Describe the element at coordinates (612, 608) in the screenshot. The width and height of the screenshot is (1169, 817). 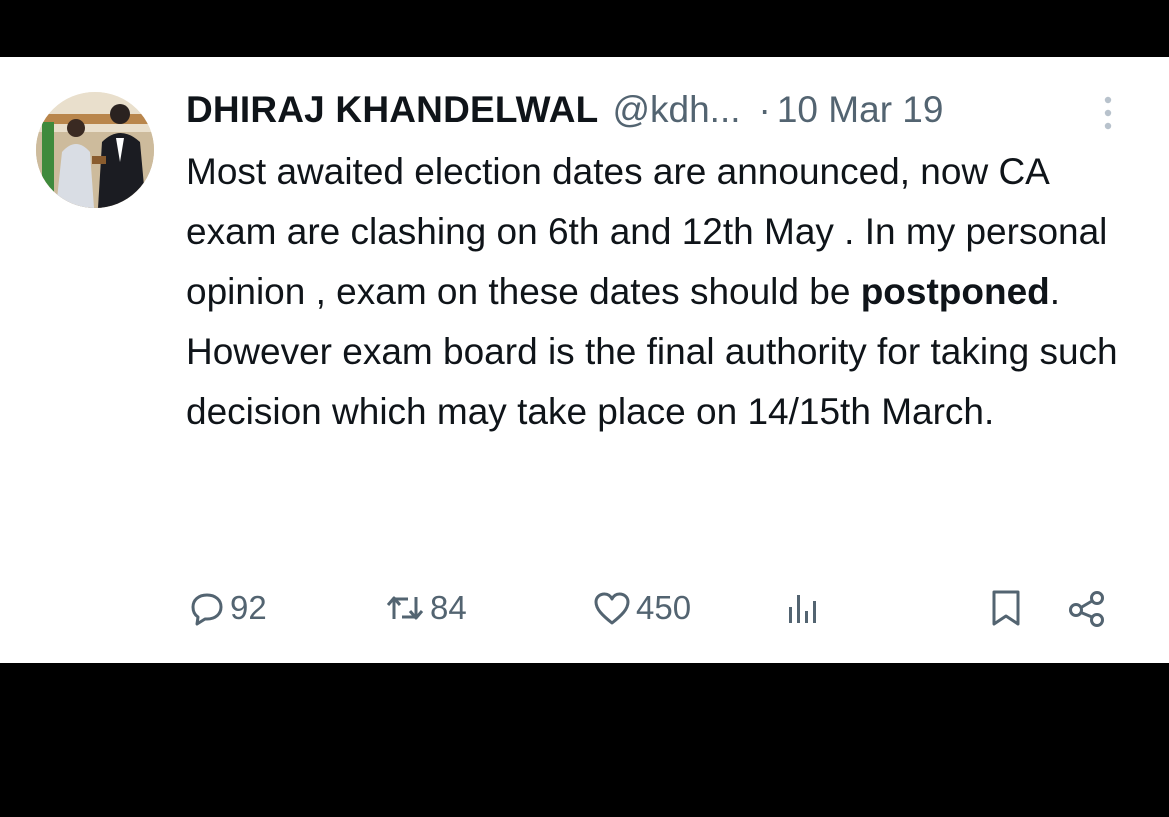
I see `heart-icon` at that location.